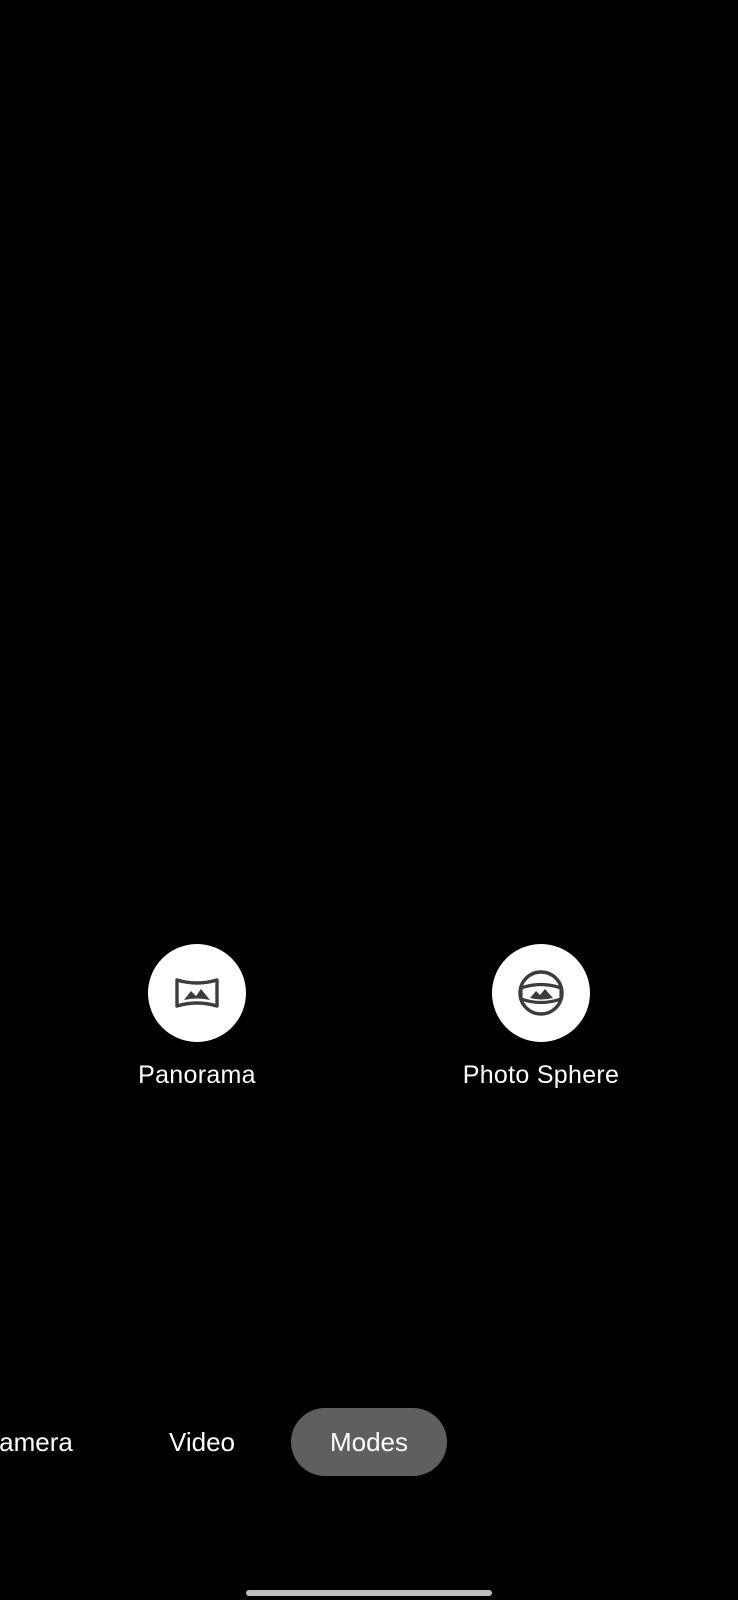 The image size is (738, 1600). I want to click on tab-video: Video, so click(202, 1442).